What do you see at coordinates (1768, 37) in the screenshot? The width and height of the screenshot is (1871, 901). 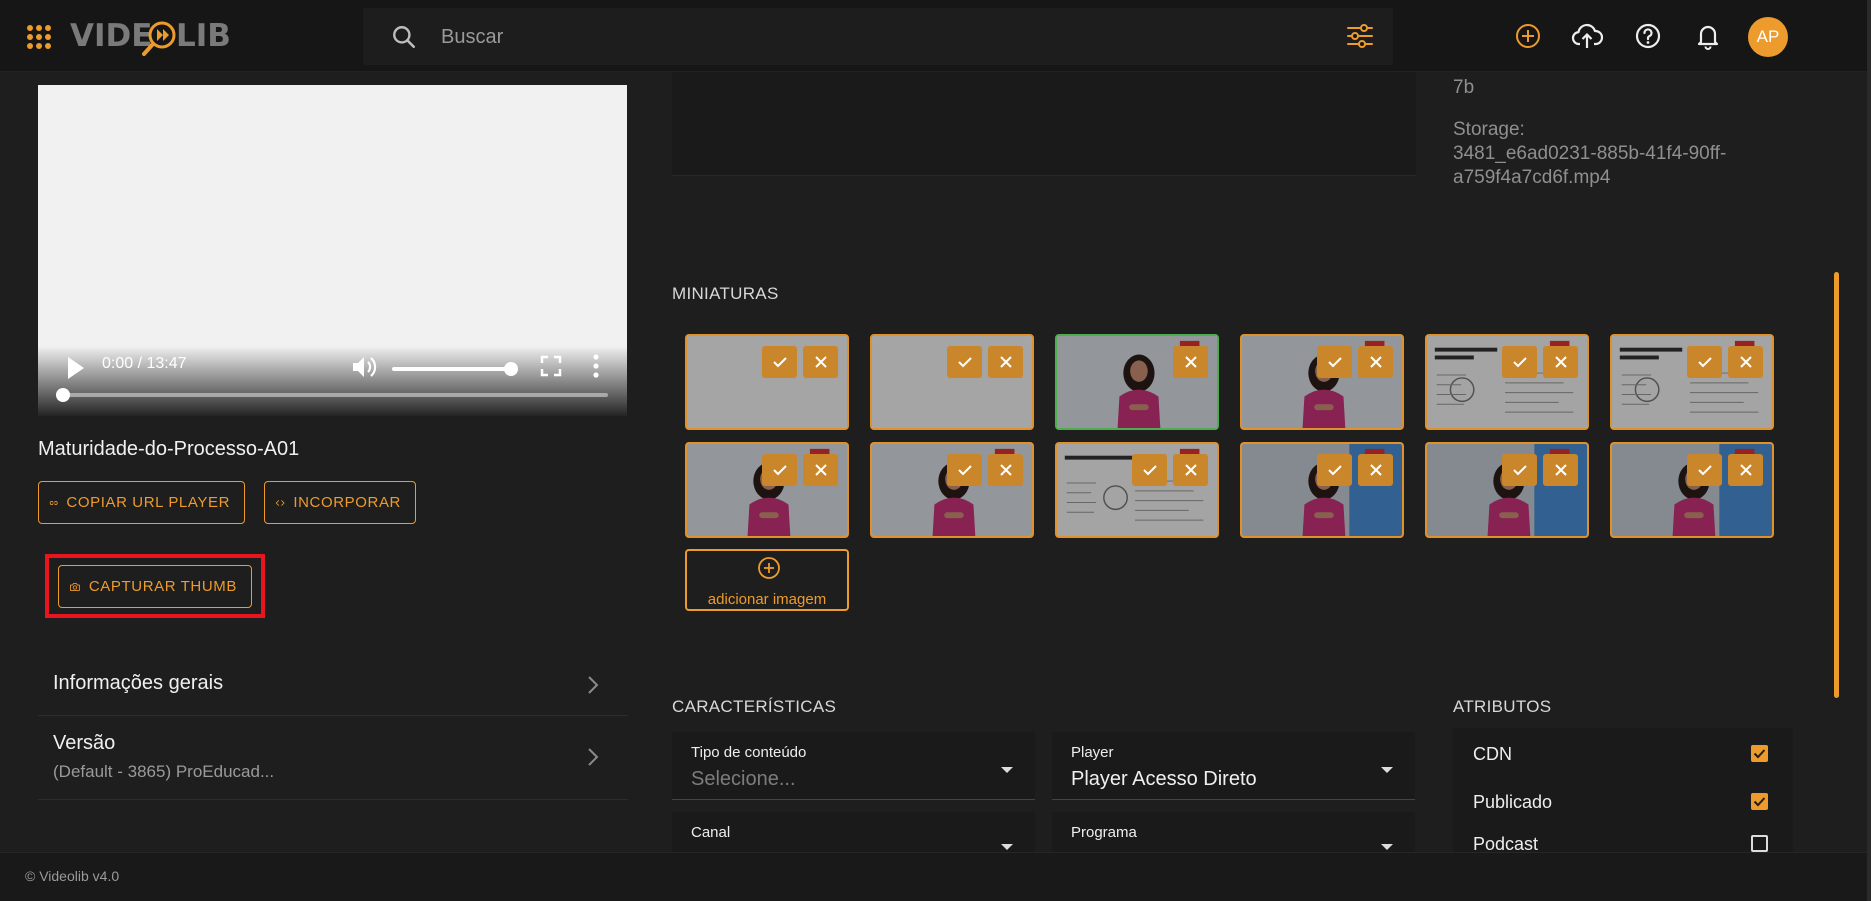 I see `user-avatar: AP` at bounding box center [1768, 37].